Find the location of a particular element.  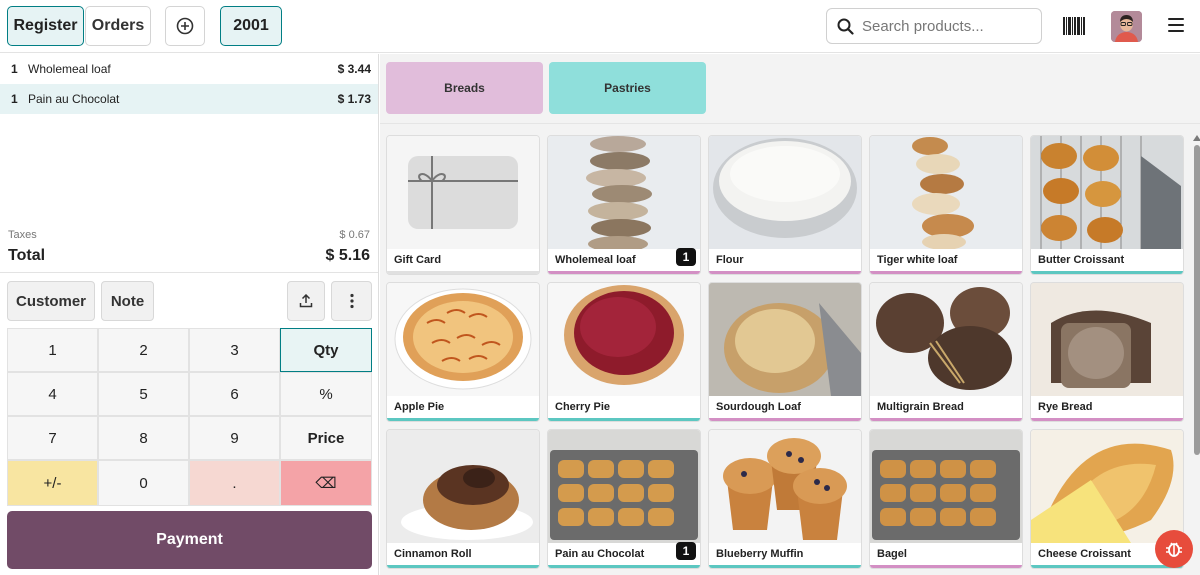

scroll-up-arrow-icon is located at coordinates (1196, 138).